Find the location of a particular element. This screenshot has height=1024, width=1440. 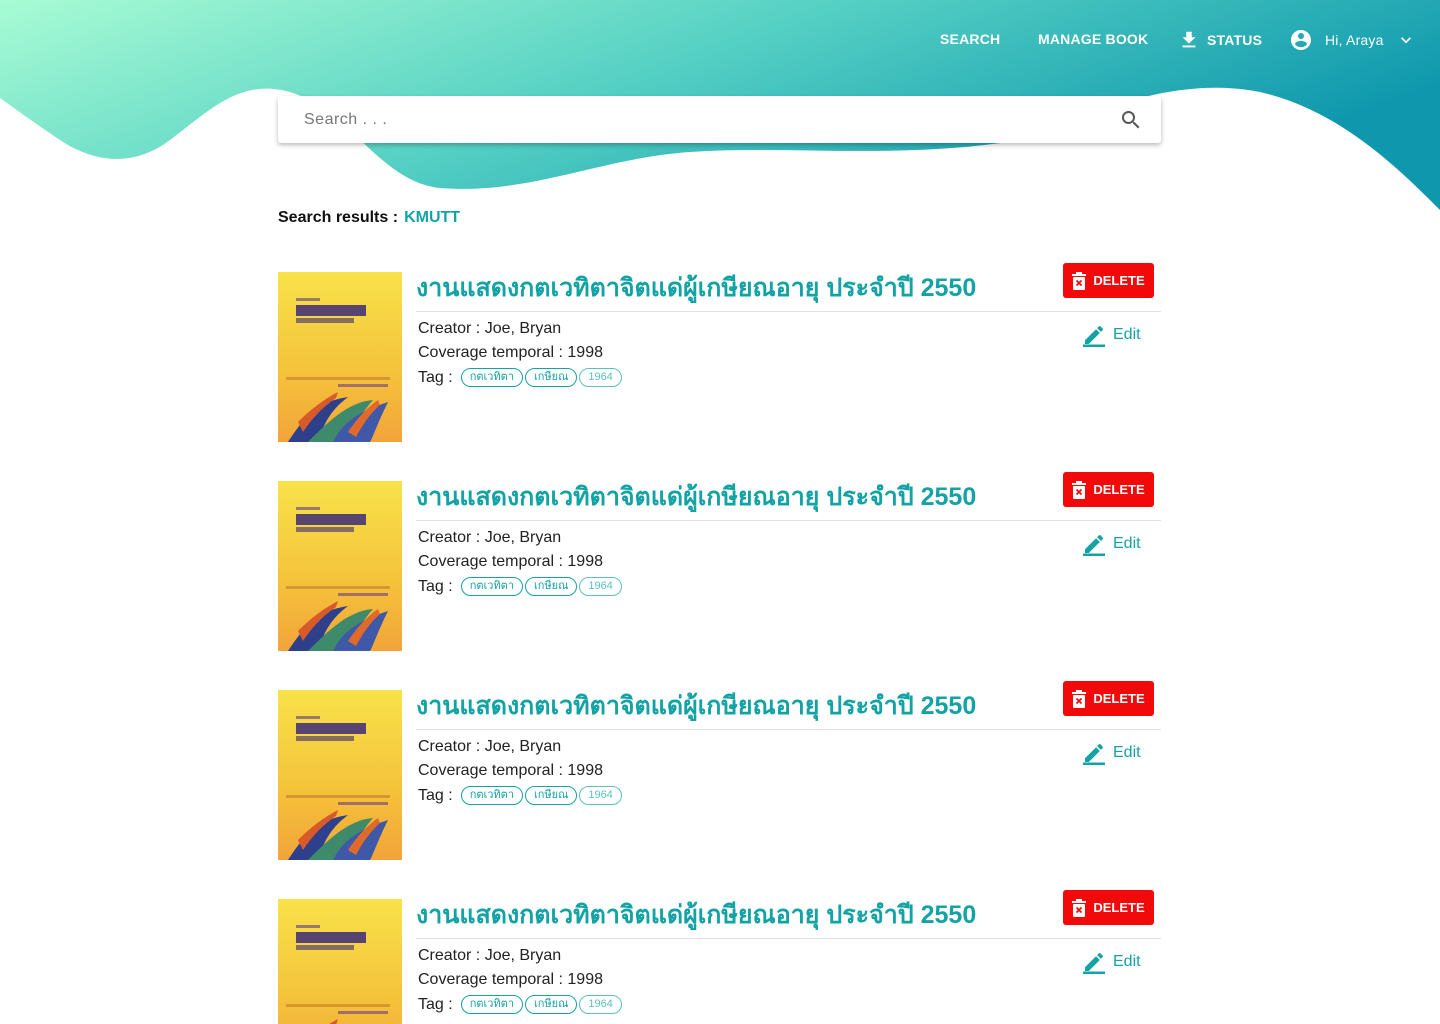

user-menu: Hi, Araya is located at coordinates (1354, 40).